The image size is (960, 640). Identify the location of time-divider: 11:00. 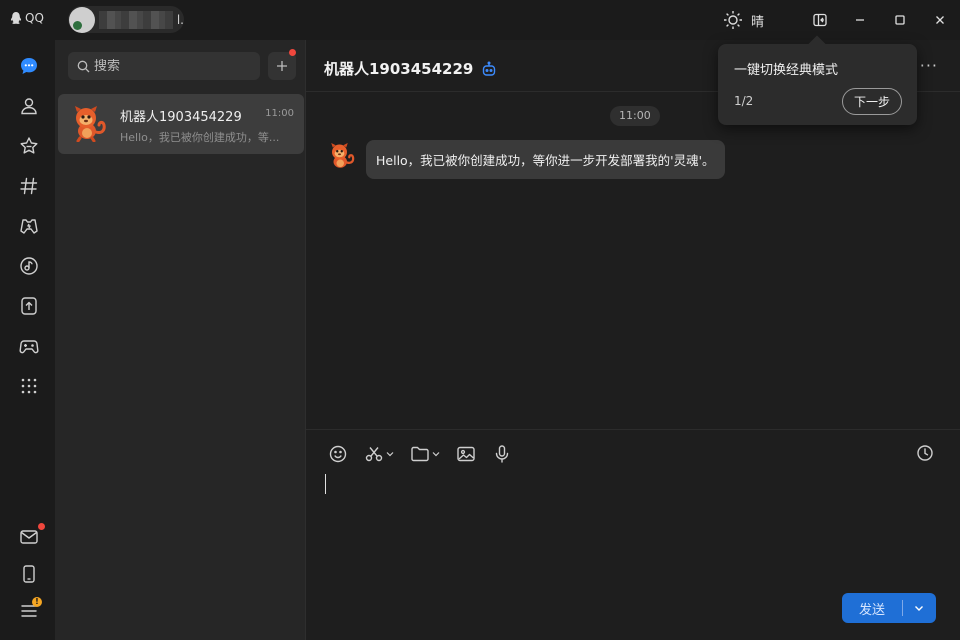
(635, 116).